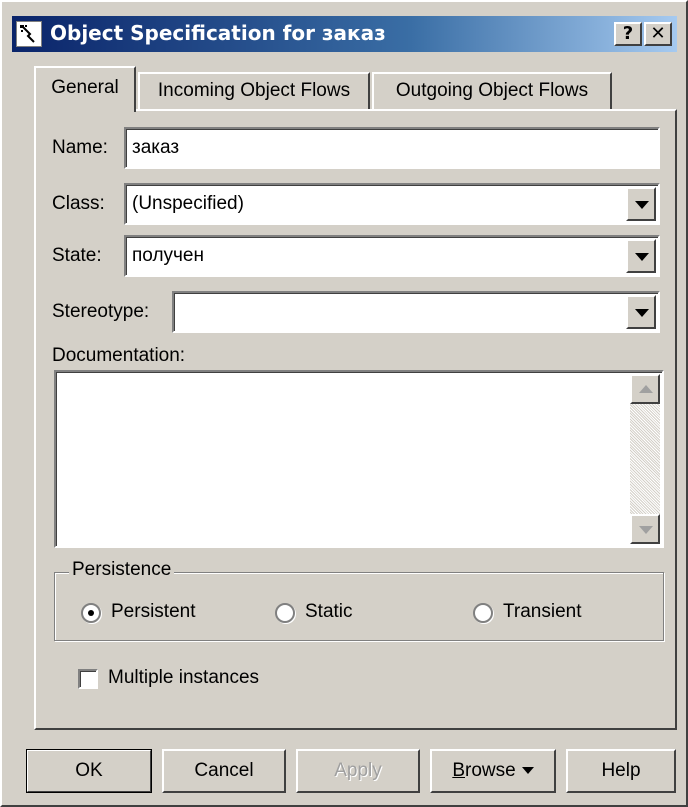 The image size is (688, 807). What do you see at coordinates (218, 33) in the screenshot?
I see `window-title: Object Specification for заказ` at bounding box center [218, 33].